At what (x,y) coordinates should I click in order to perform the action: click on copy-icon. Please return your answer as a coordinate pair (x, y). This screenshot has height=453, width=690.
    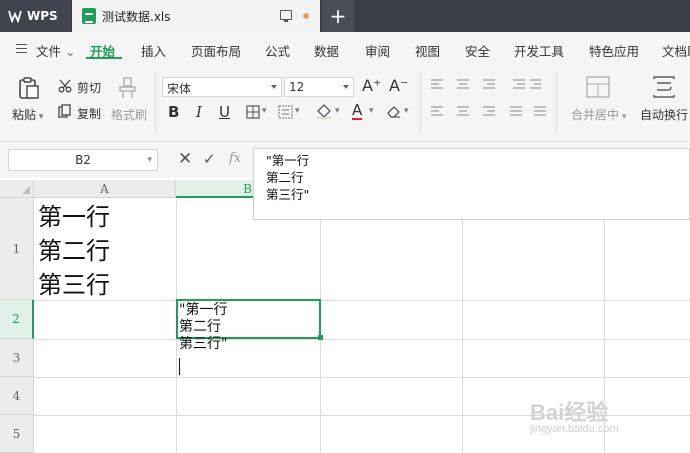
    Looking at the image, I should click on (65, 111).